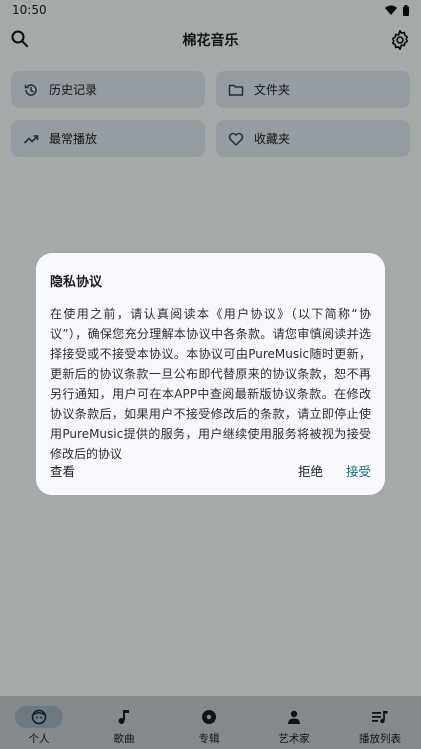 Image resolution: width=421 pixels, height=749 pixels. I want to click on dialog-actions: 查看 拒绝 接受, so click(210, 471).